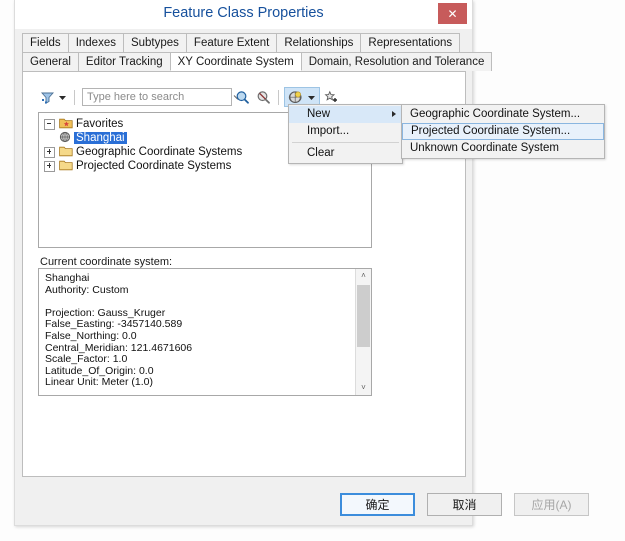 This screenshot has height=541, width=625. Describe the element at coordinates (66, 124) in the screenshot. I see `favorites-folder-icon` at that location.